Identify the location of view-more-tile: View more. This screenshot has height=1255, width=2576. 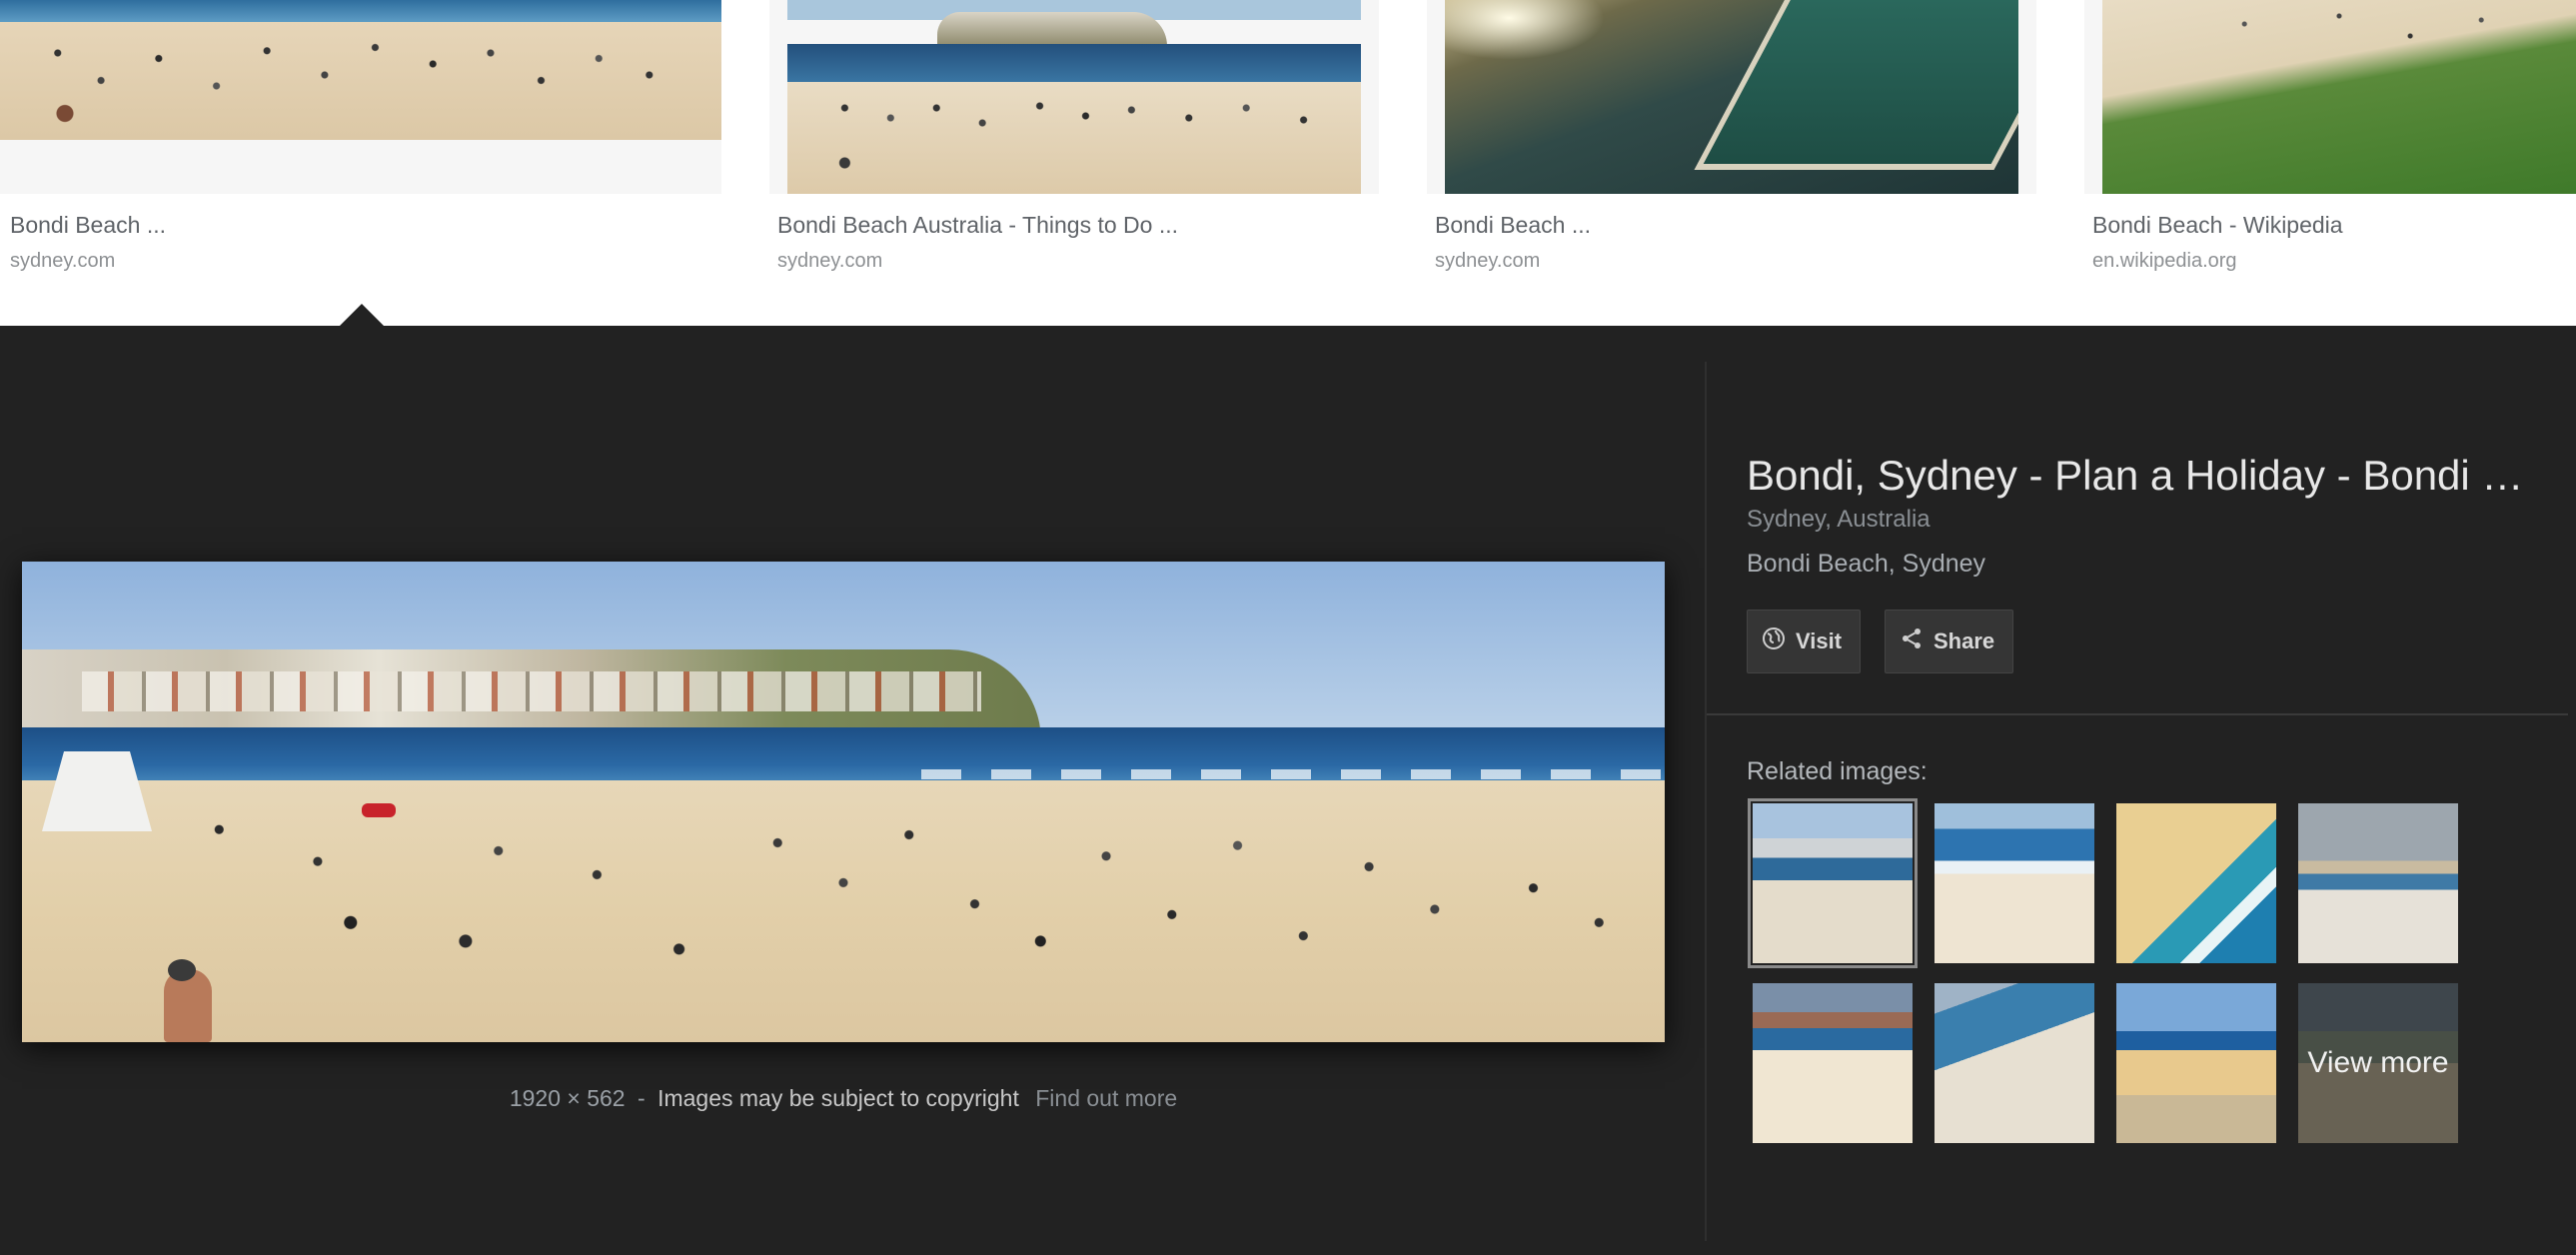
(2378, 1063).